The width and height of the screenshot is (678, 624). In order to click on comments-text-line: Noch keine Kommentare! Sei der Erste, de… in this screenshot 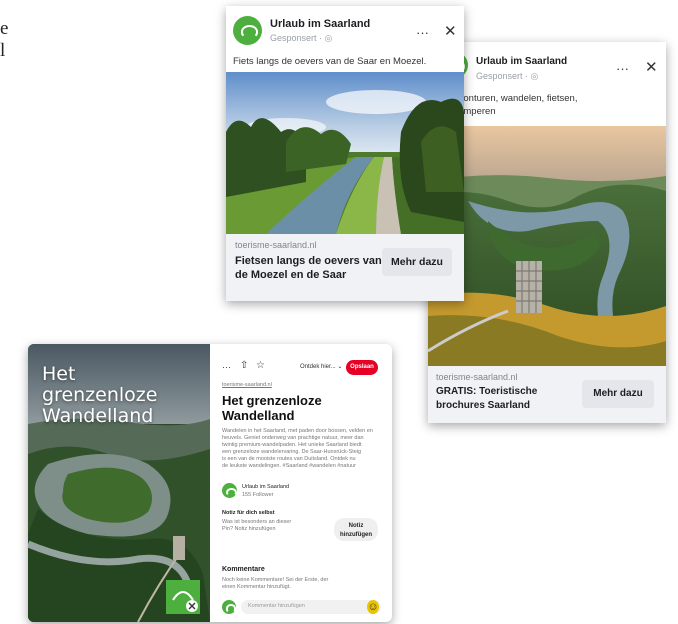, I will do `click(275, 580)`.